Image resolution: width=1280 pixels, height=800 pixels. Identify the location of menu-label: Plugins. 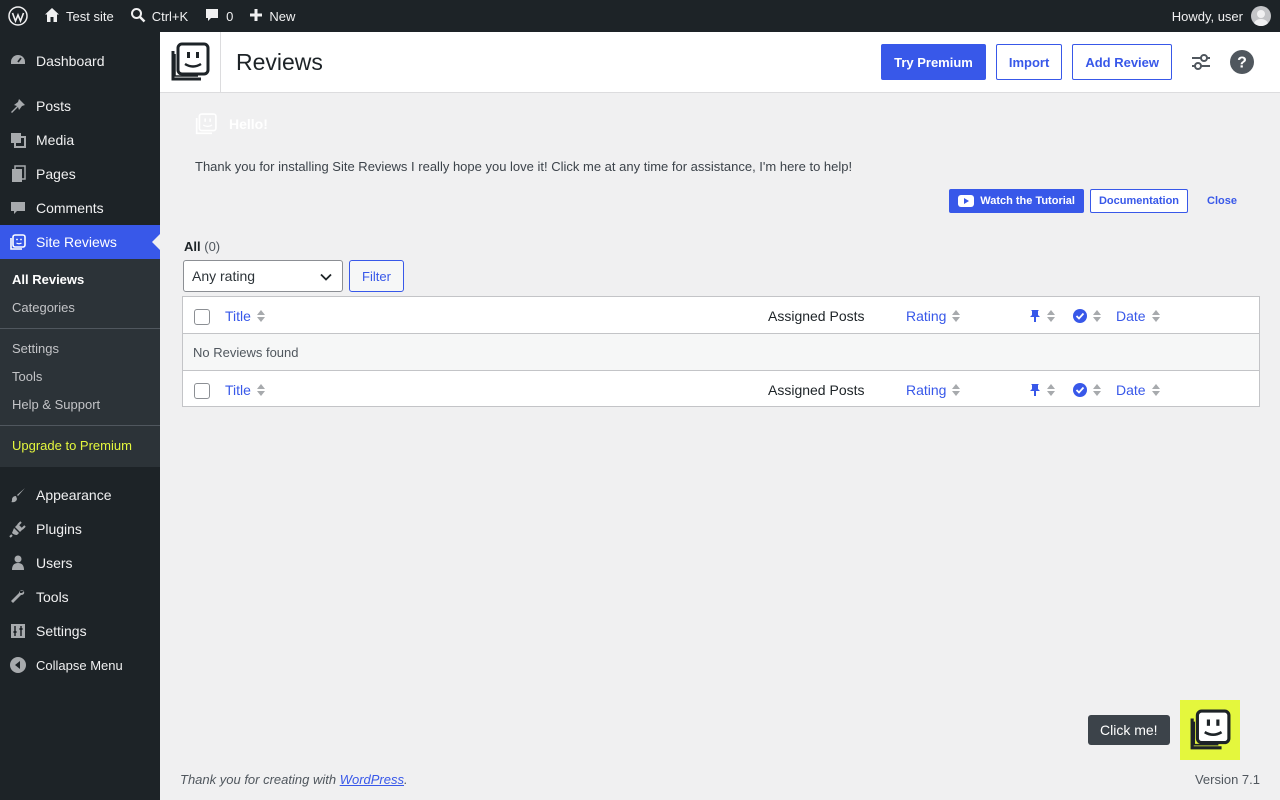
(59, 529).